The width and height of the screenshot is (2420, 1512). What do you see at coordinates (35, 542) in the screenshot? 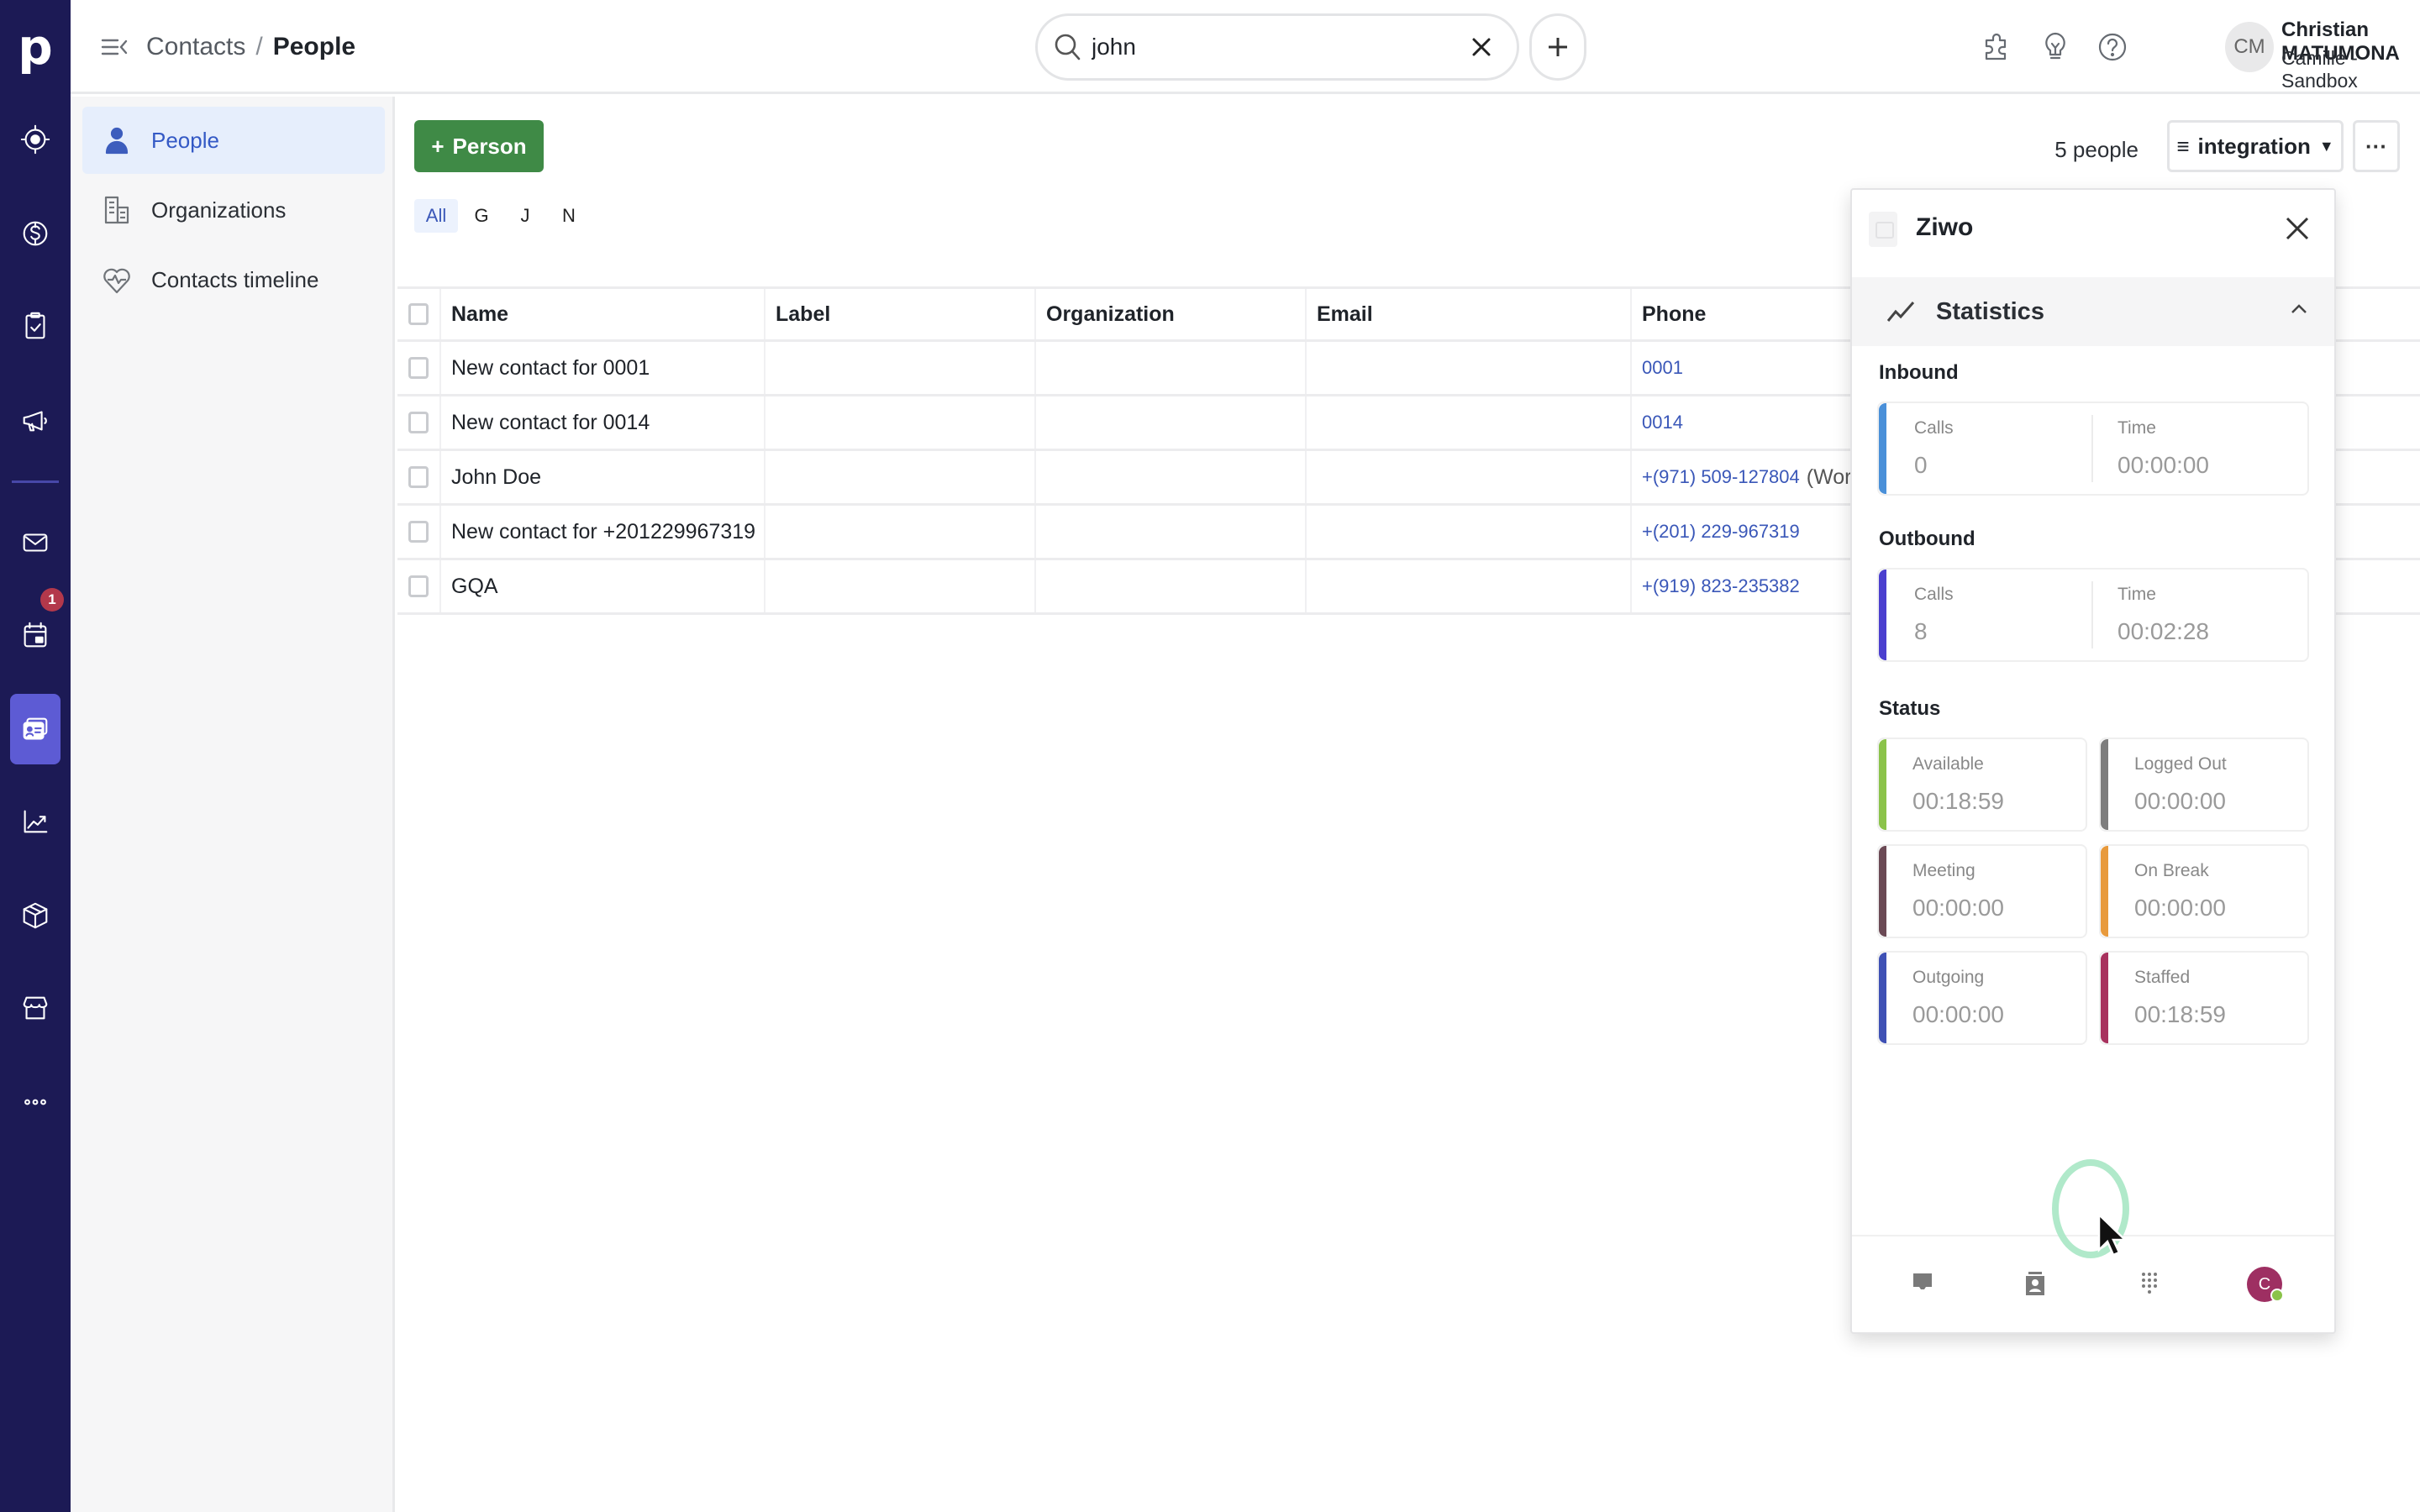
I see `nav-mail` at bounding box center [35, 542].